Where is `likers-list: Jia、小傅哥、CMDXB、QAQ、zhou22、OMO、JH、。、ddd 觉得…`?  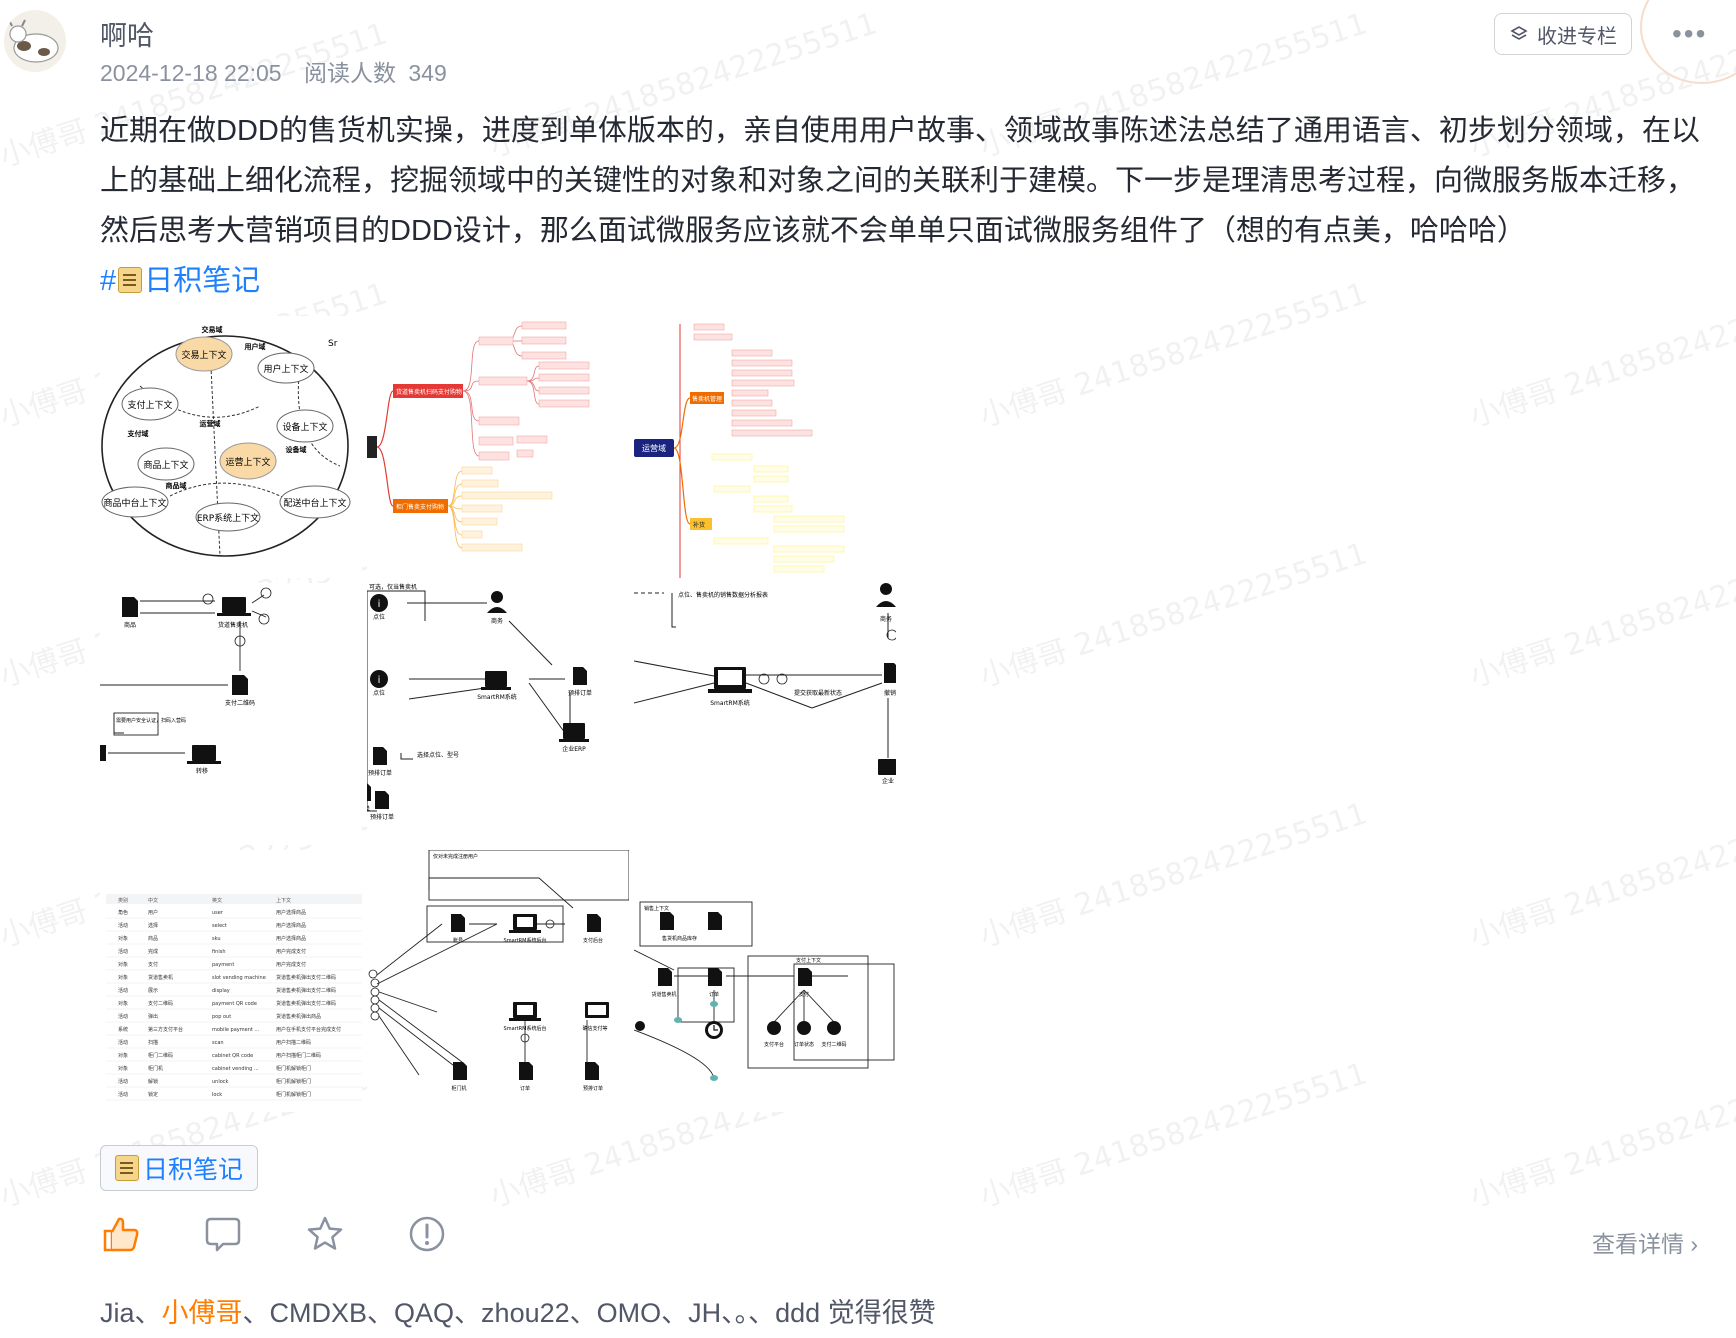 likers-list: Jia、小傅哥、CMDXB、QAQ、zhou22、OMO、JH、。、ddd 觉得… is located at coordinates (518, 1310).